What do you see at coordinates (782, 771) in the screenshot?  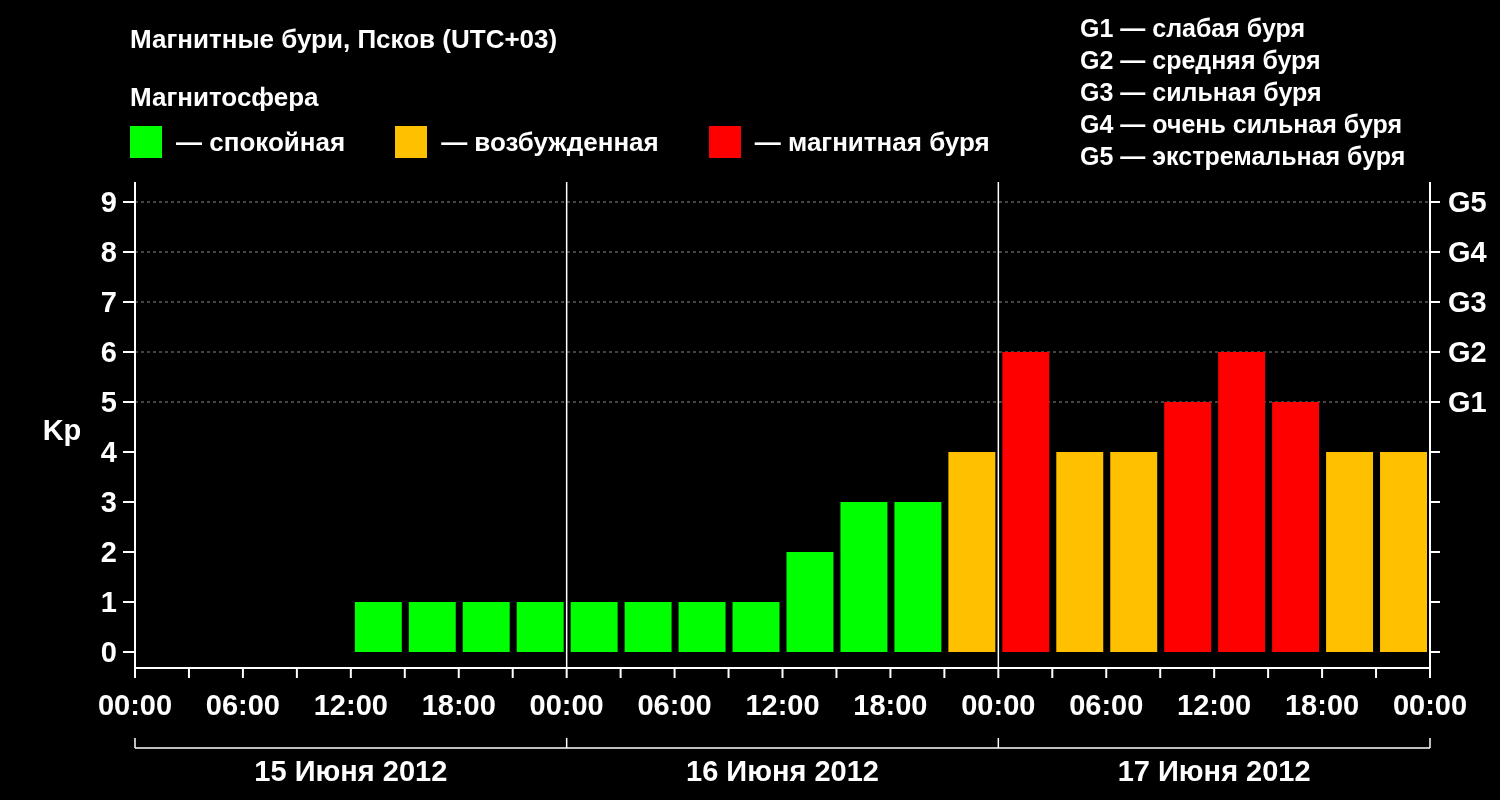 I see `date-label: 16 Июня 2012` at bounding box center [782, 771].